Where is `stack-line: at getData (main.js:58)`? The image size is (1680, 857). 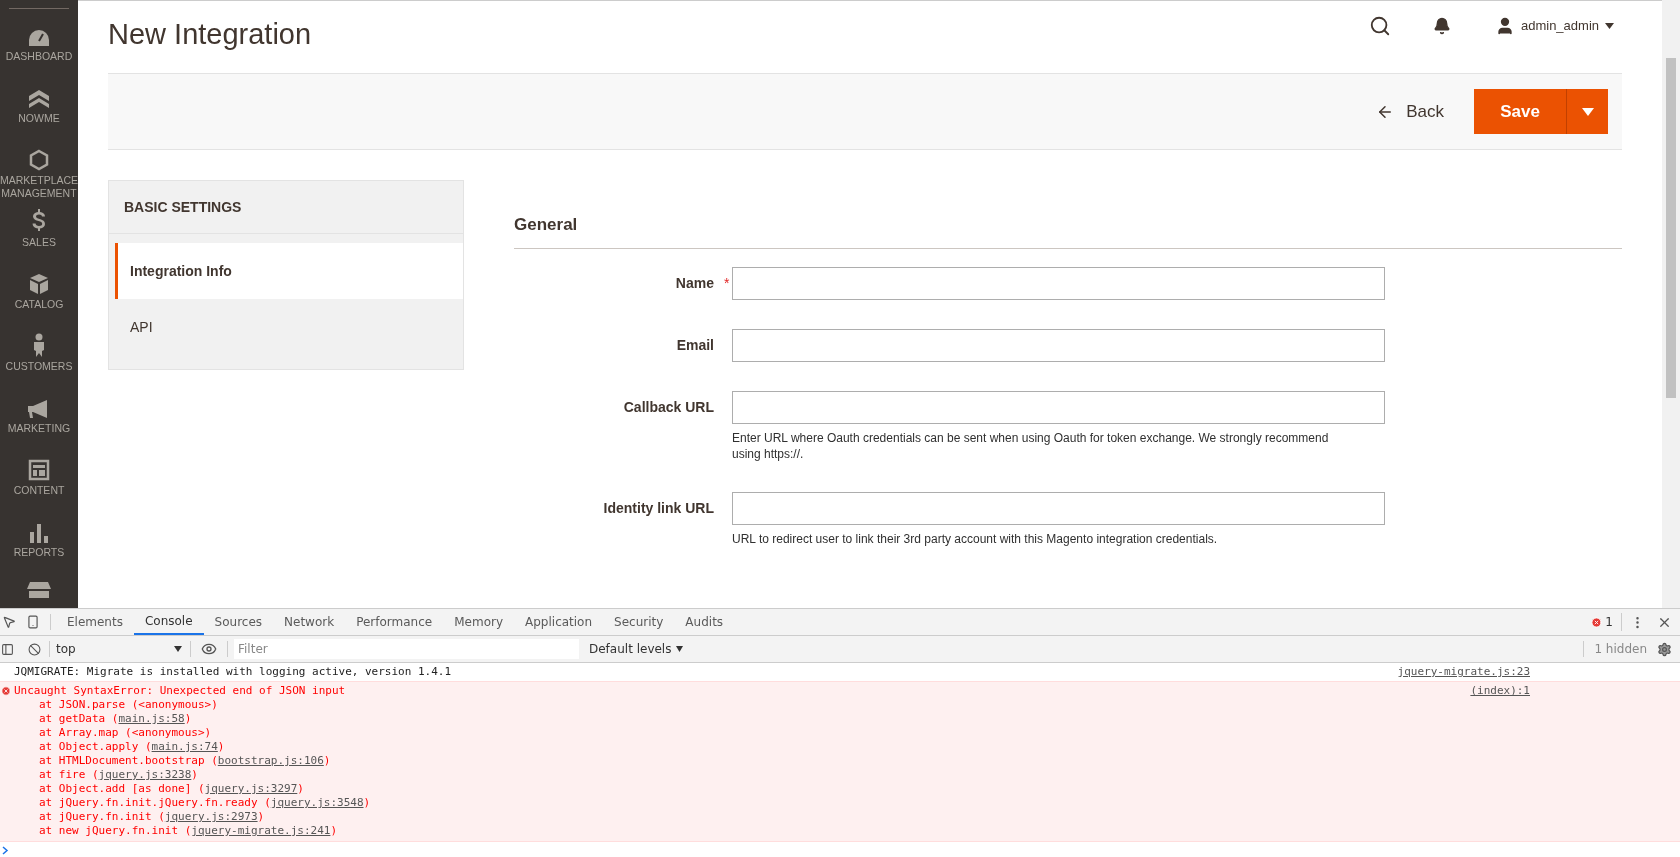 stack-line: at getData (main.js:58) is located at coordinates (115, 719).